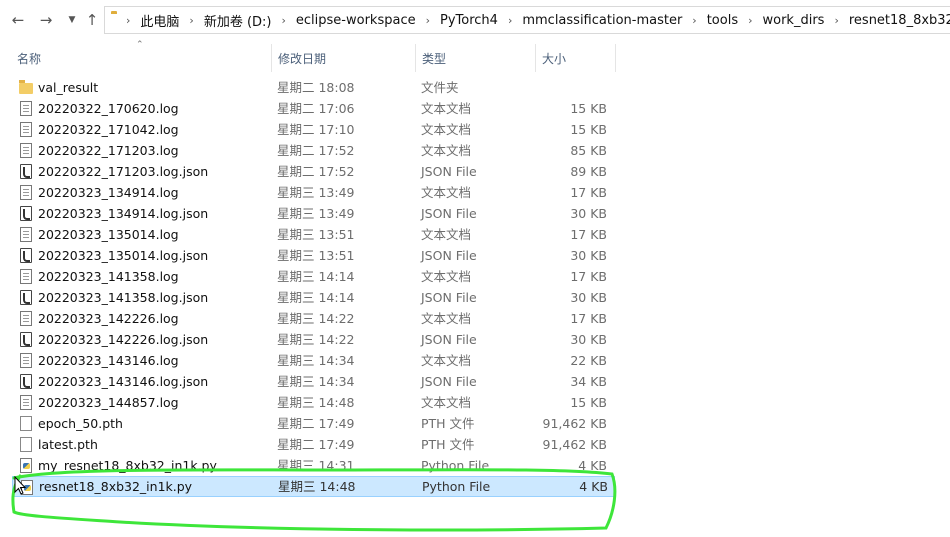 The width and height of the screenshot is (950, 537). Describe the element at coordinates (68, 87) in the screenshot. I see `file-name: val_result` at that location.